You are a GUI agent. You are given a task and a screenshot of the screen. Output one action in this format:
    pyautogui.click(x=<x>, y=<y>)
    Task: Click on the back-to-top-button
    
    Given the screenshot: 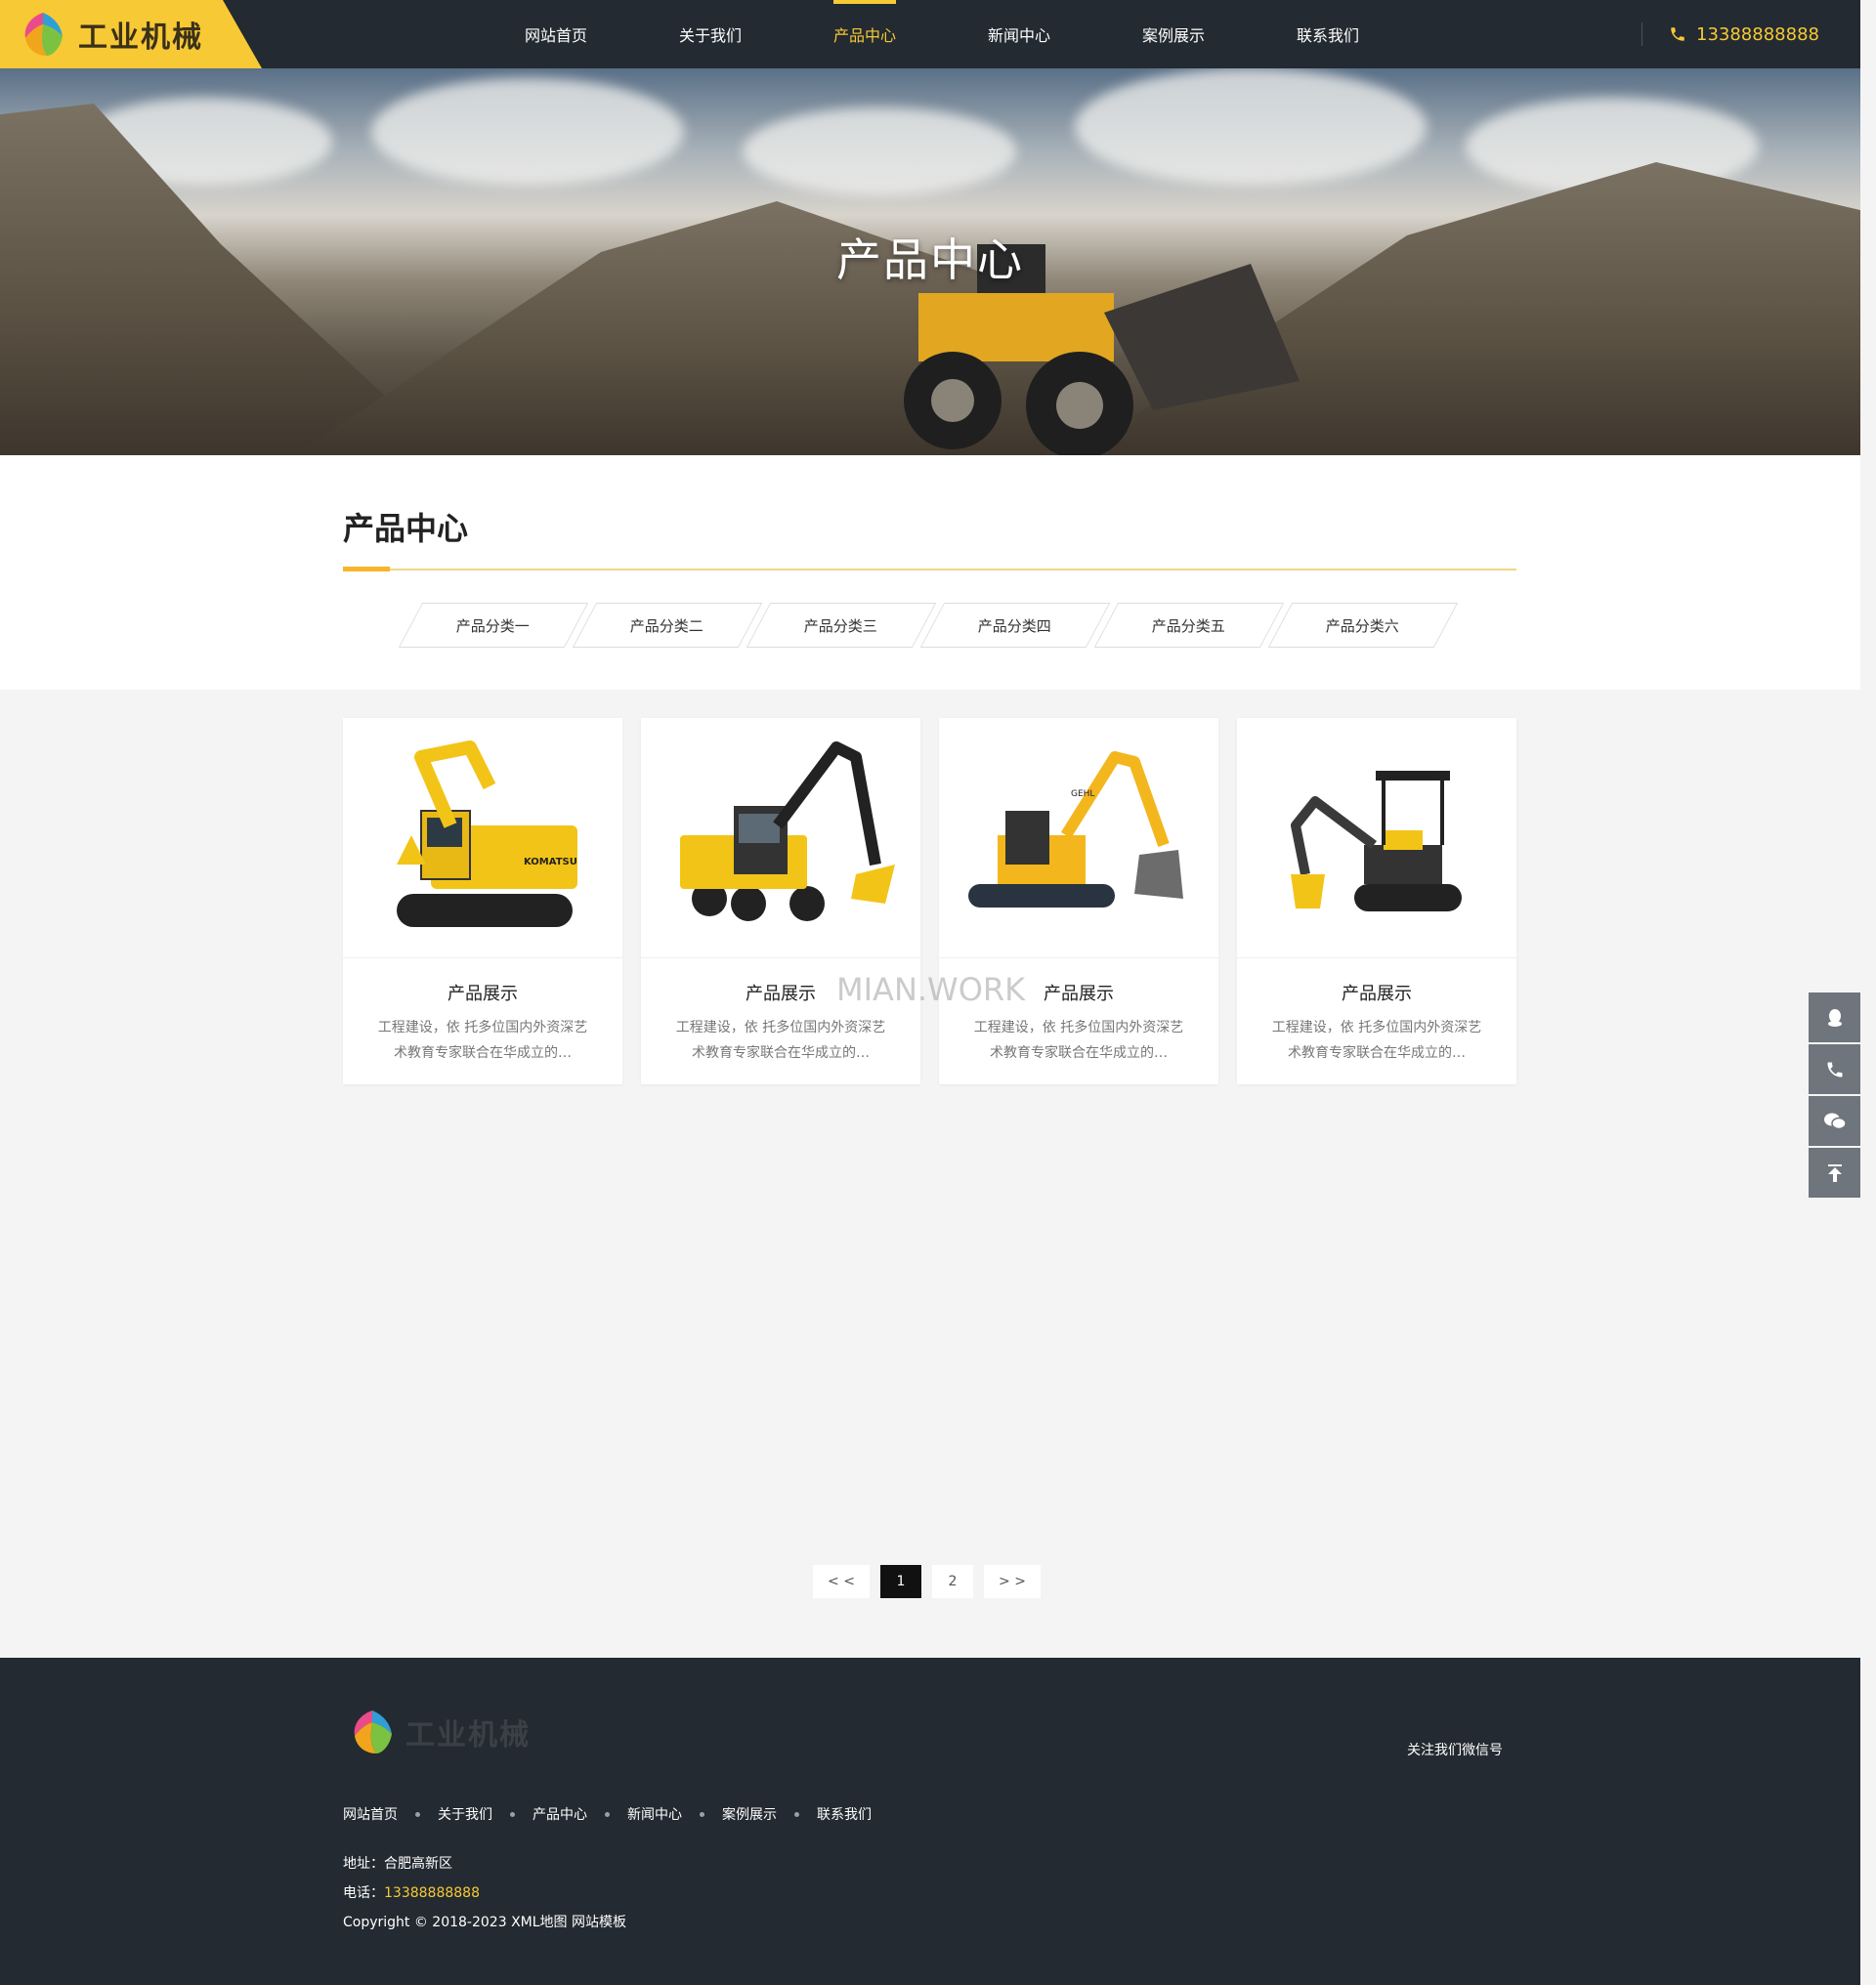 What is the action you would take?
    pyautogui.click(x=1834, y=1173)
    